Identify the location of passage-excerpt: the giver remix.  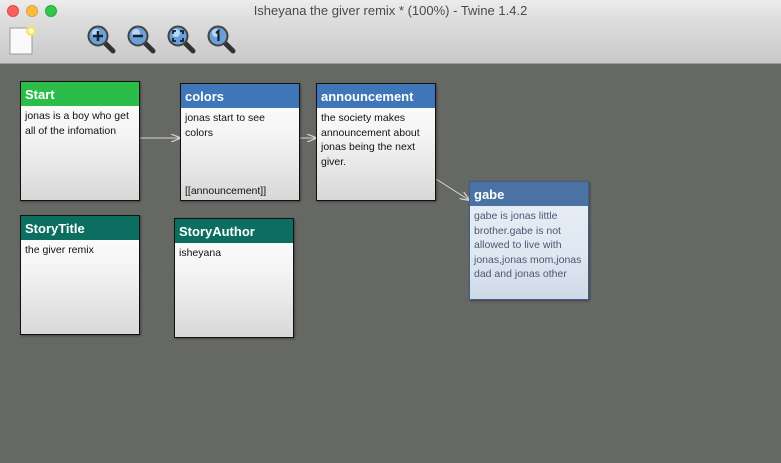
(59, 250).